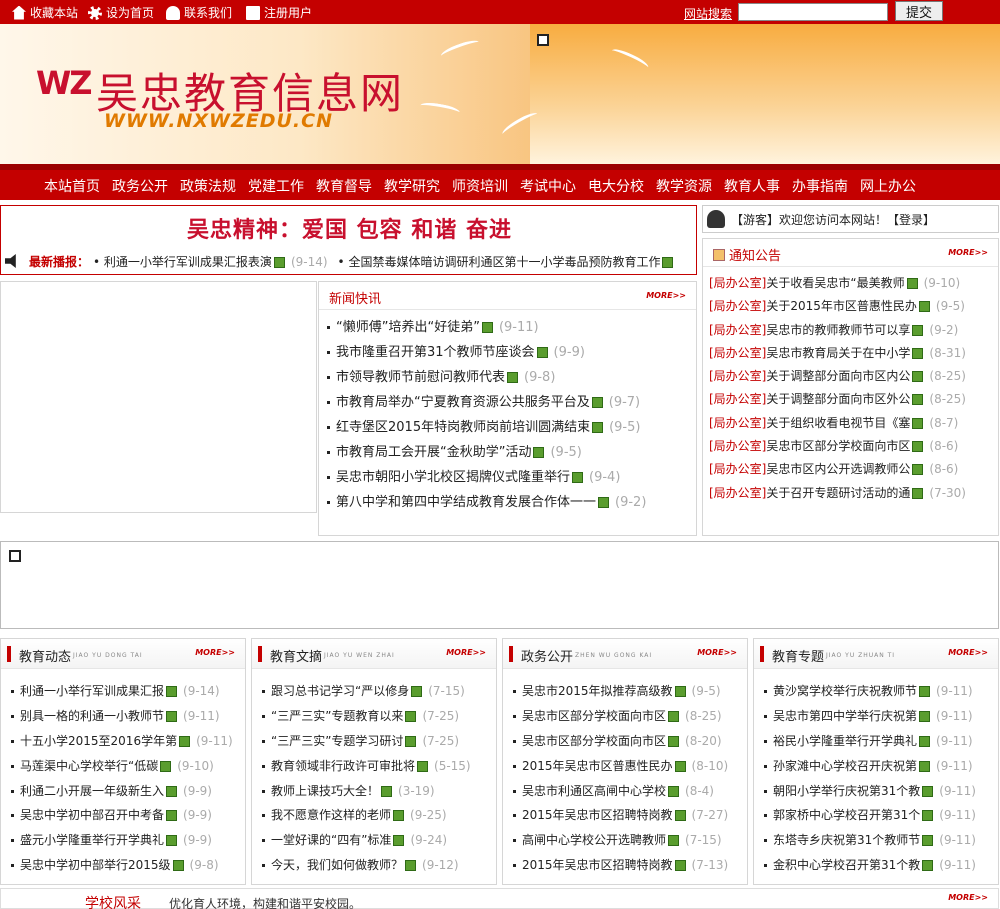 This screenshot has width=1000, height=909. I want to click on item-title: 黄沙窝学校举行庆祝教师节, so click(845, 691).